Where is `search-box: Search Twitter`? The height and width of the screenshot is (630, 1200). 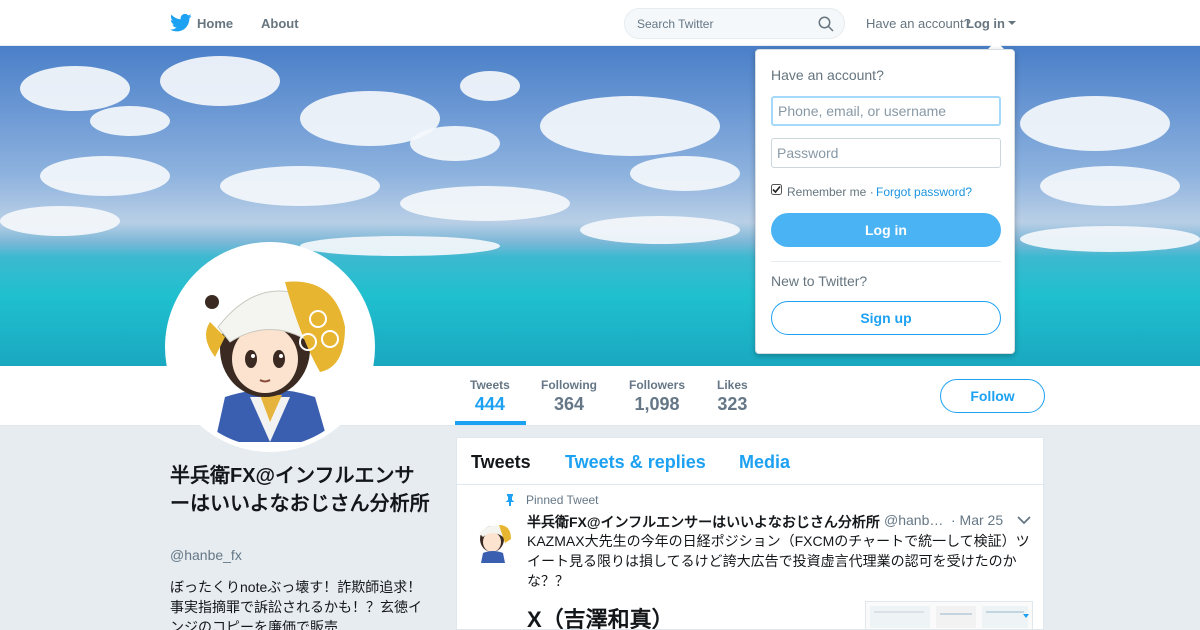
search-box: Search Twitter is located at coordinates (734, 23).